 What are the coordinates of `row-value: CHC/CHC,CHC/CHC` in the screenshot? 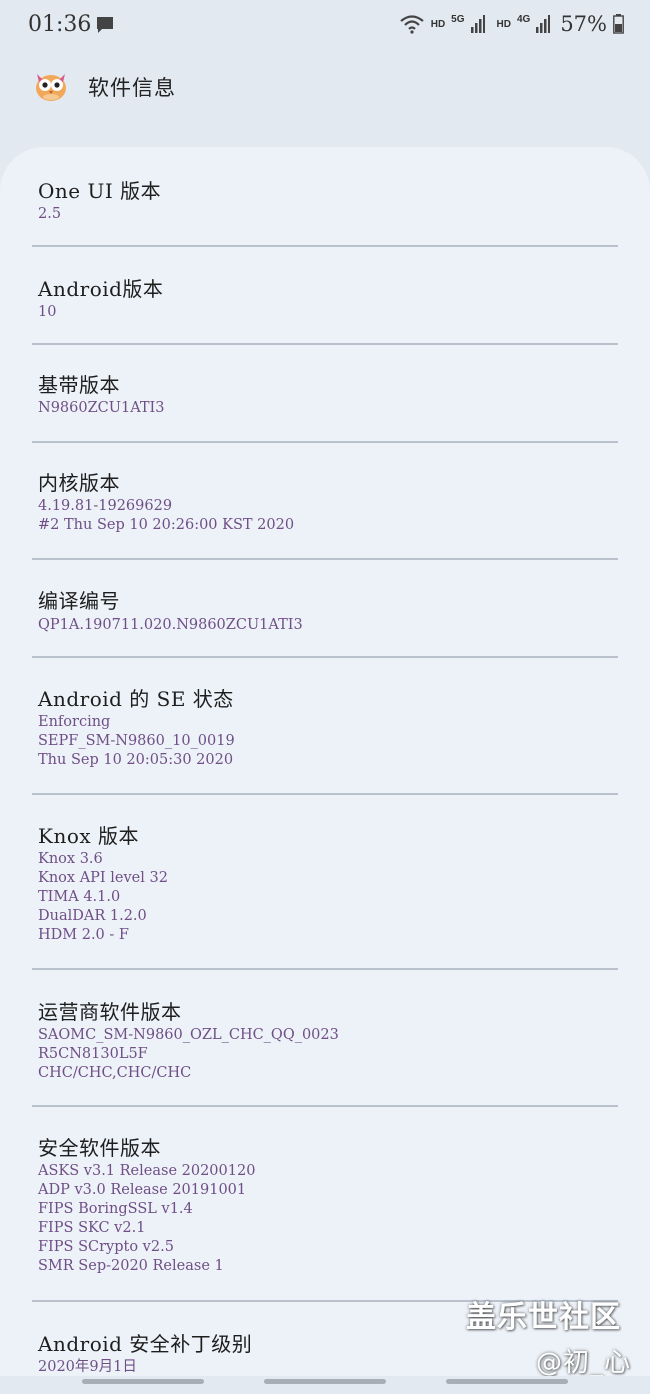 It's located at (115, 1073).